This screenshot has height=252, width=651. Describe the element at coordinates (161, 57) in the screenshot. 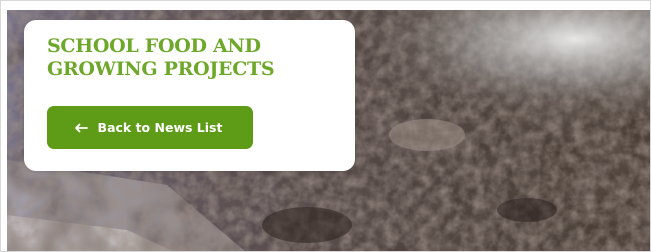

I see `page-title: SCHOOL FOOD AND GROWING PROJECTS` at that location.